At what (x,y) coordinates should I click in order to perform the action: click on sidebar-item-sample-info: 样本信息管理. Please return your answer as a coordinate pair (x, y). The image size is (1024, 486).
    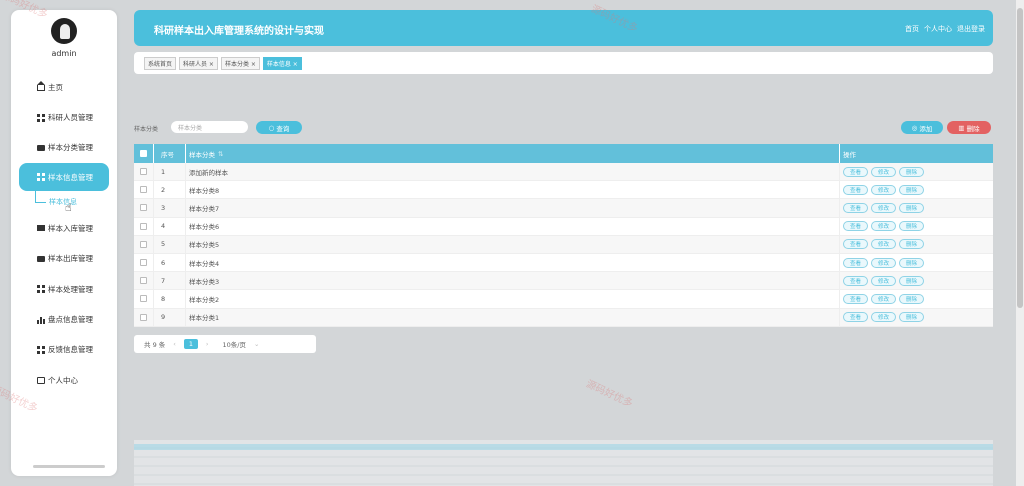
    Looking at the image, I should click on (64, 177).